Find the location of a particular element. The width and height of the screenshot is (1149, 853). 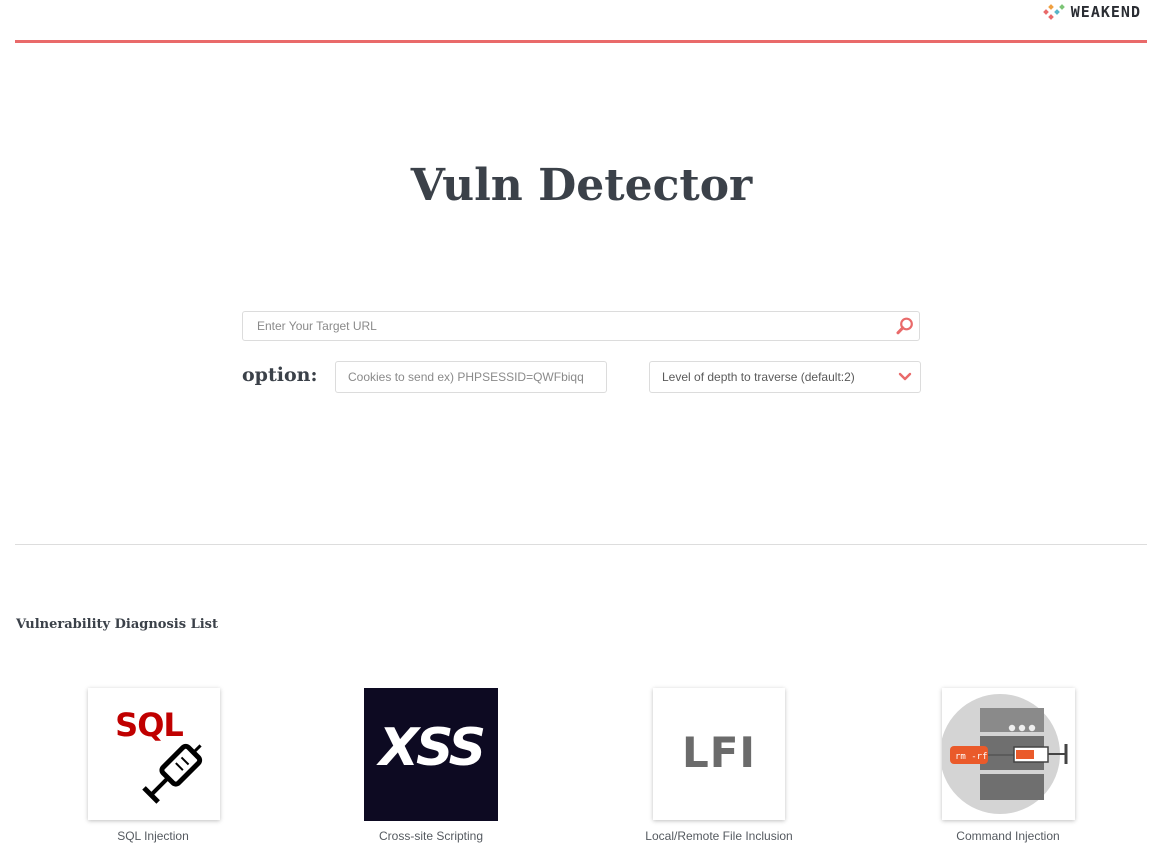

target-url-input is located at coordinates (573, 326).